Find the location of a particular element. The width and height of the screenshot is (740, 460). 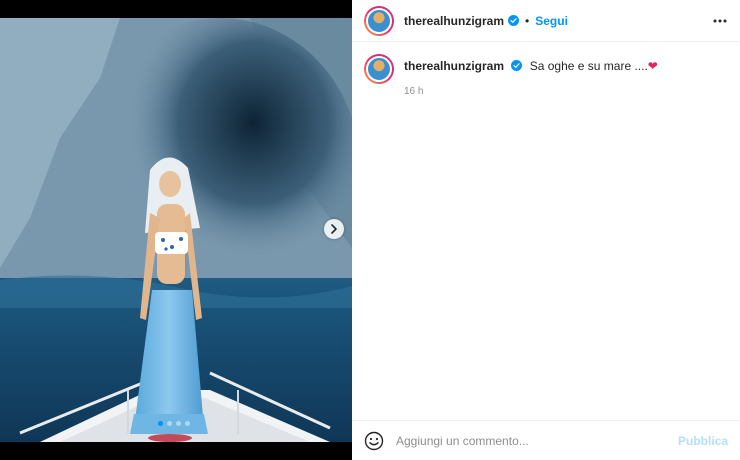

heart-emoji-icon: ❤ is located at coordinates (652, 66).